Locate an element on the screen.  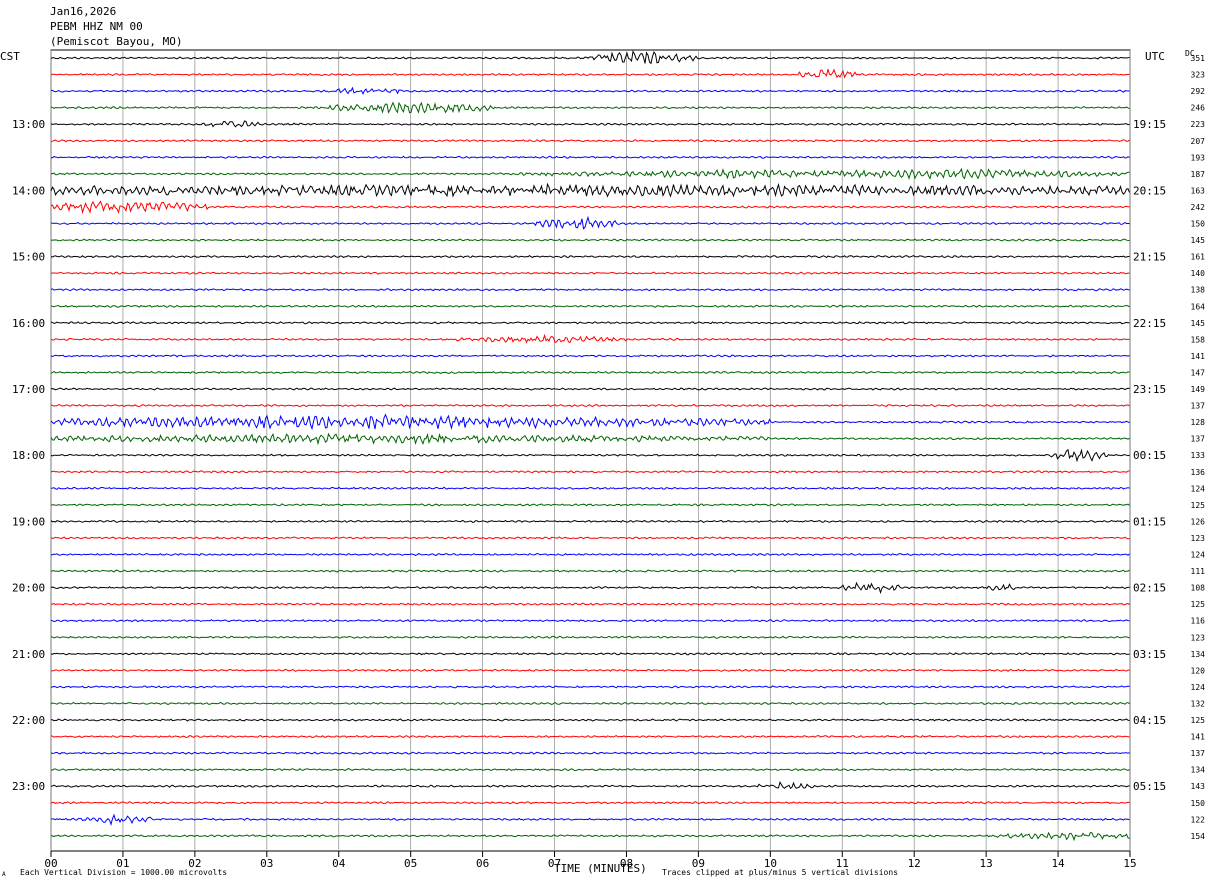
dc-offset-label: 108 is located at coordinates (1198, 588).